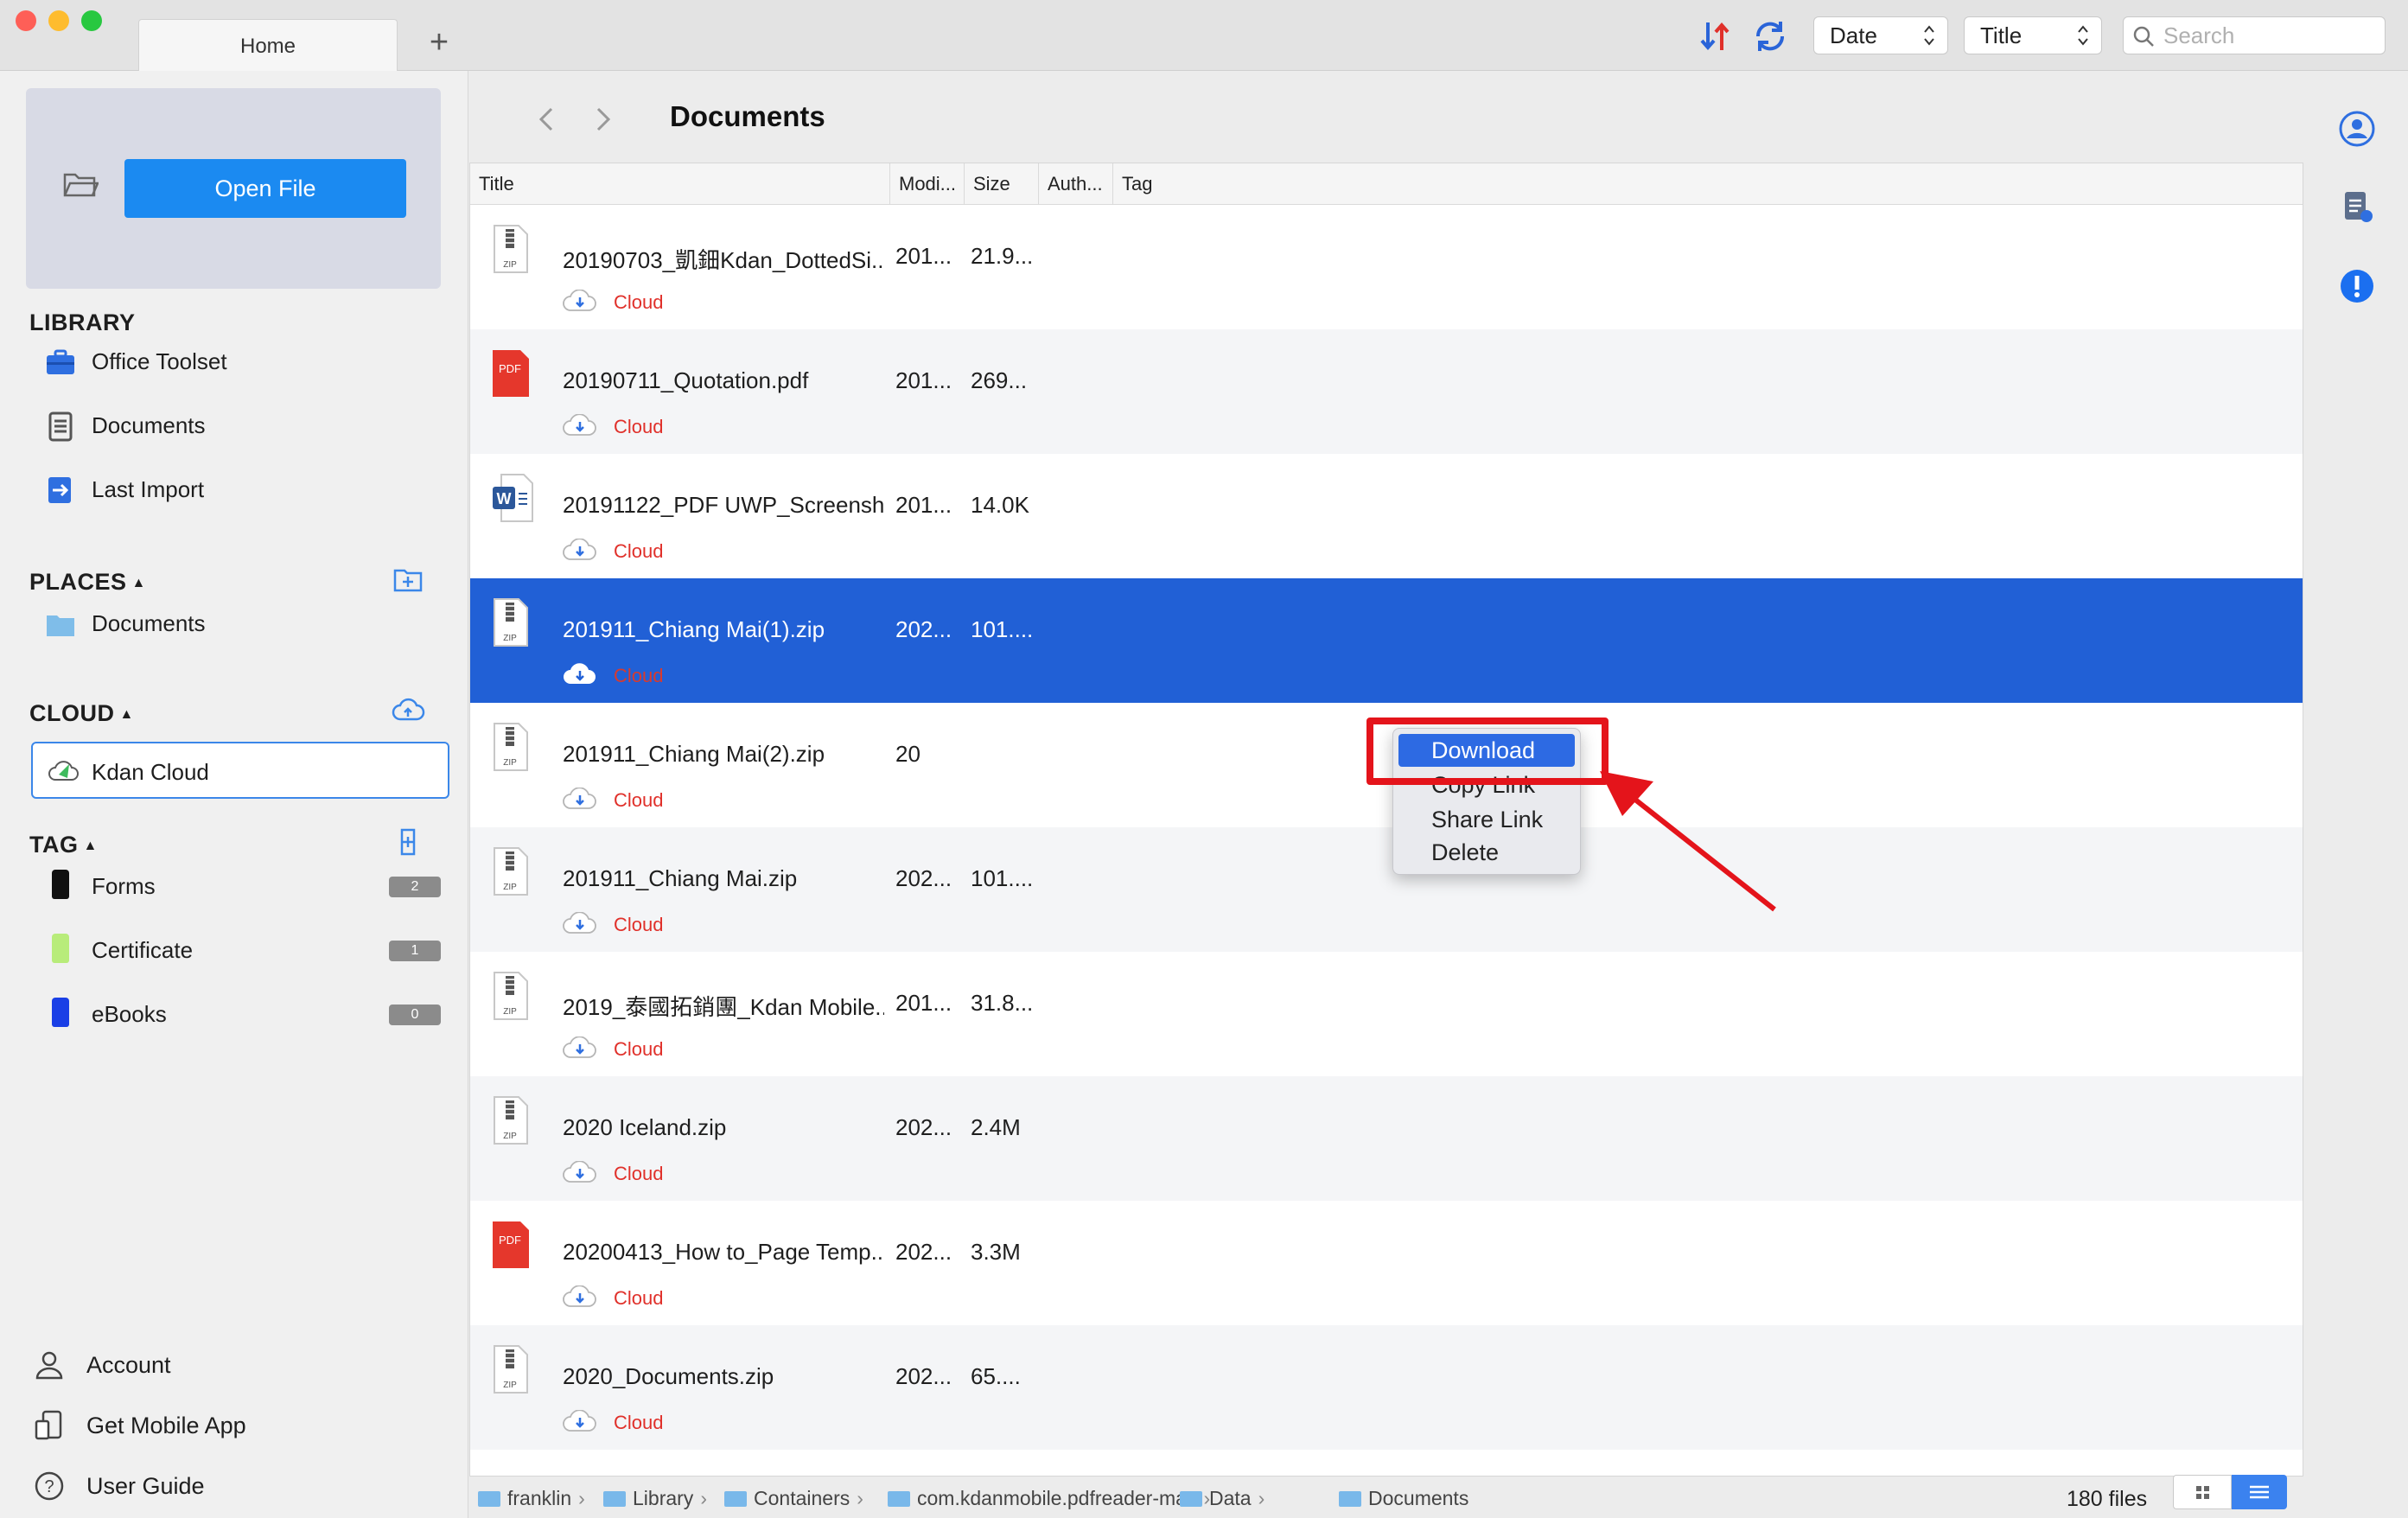 This screenshot has height=1518, width=2408. What do you see at coordinates (2357, 129) in the screenshot?
I see `user-profile-icon` at bounding box center [2357, 129].